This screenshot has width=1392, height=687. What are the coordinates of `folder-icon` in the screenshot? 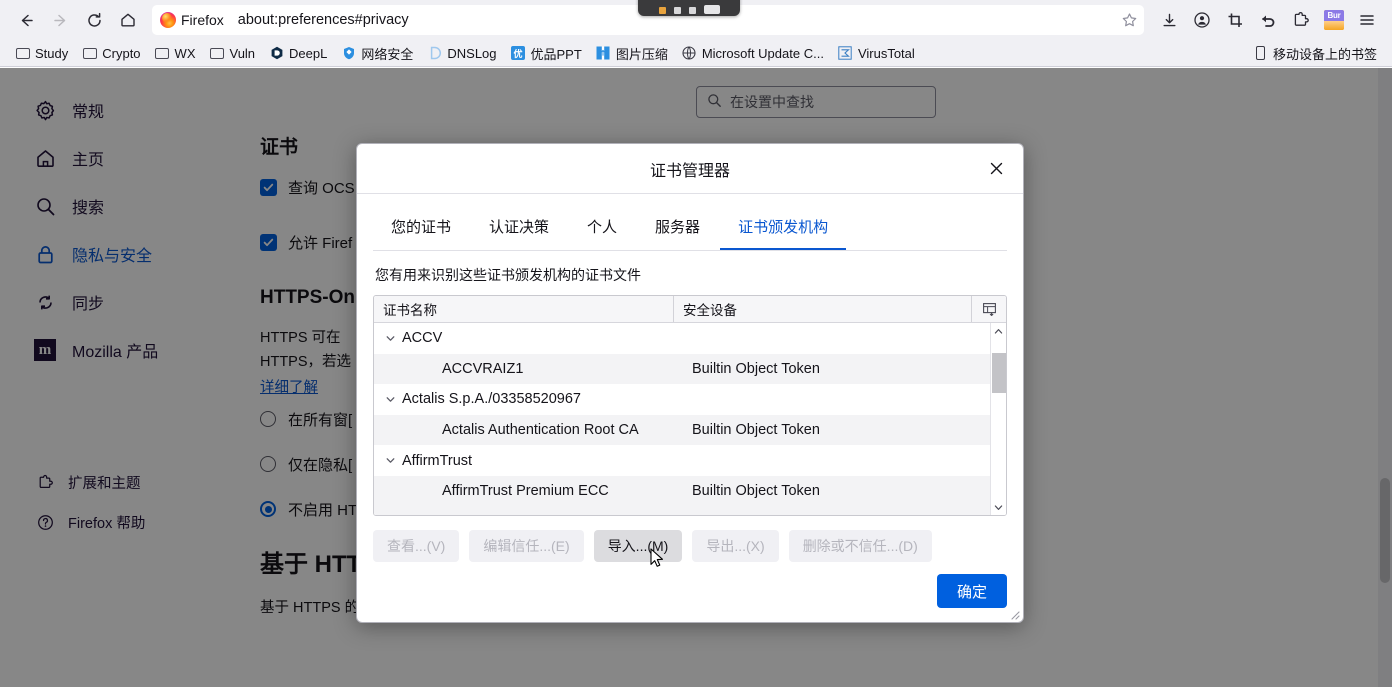 It's located at (162, 53).